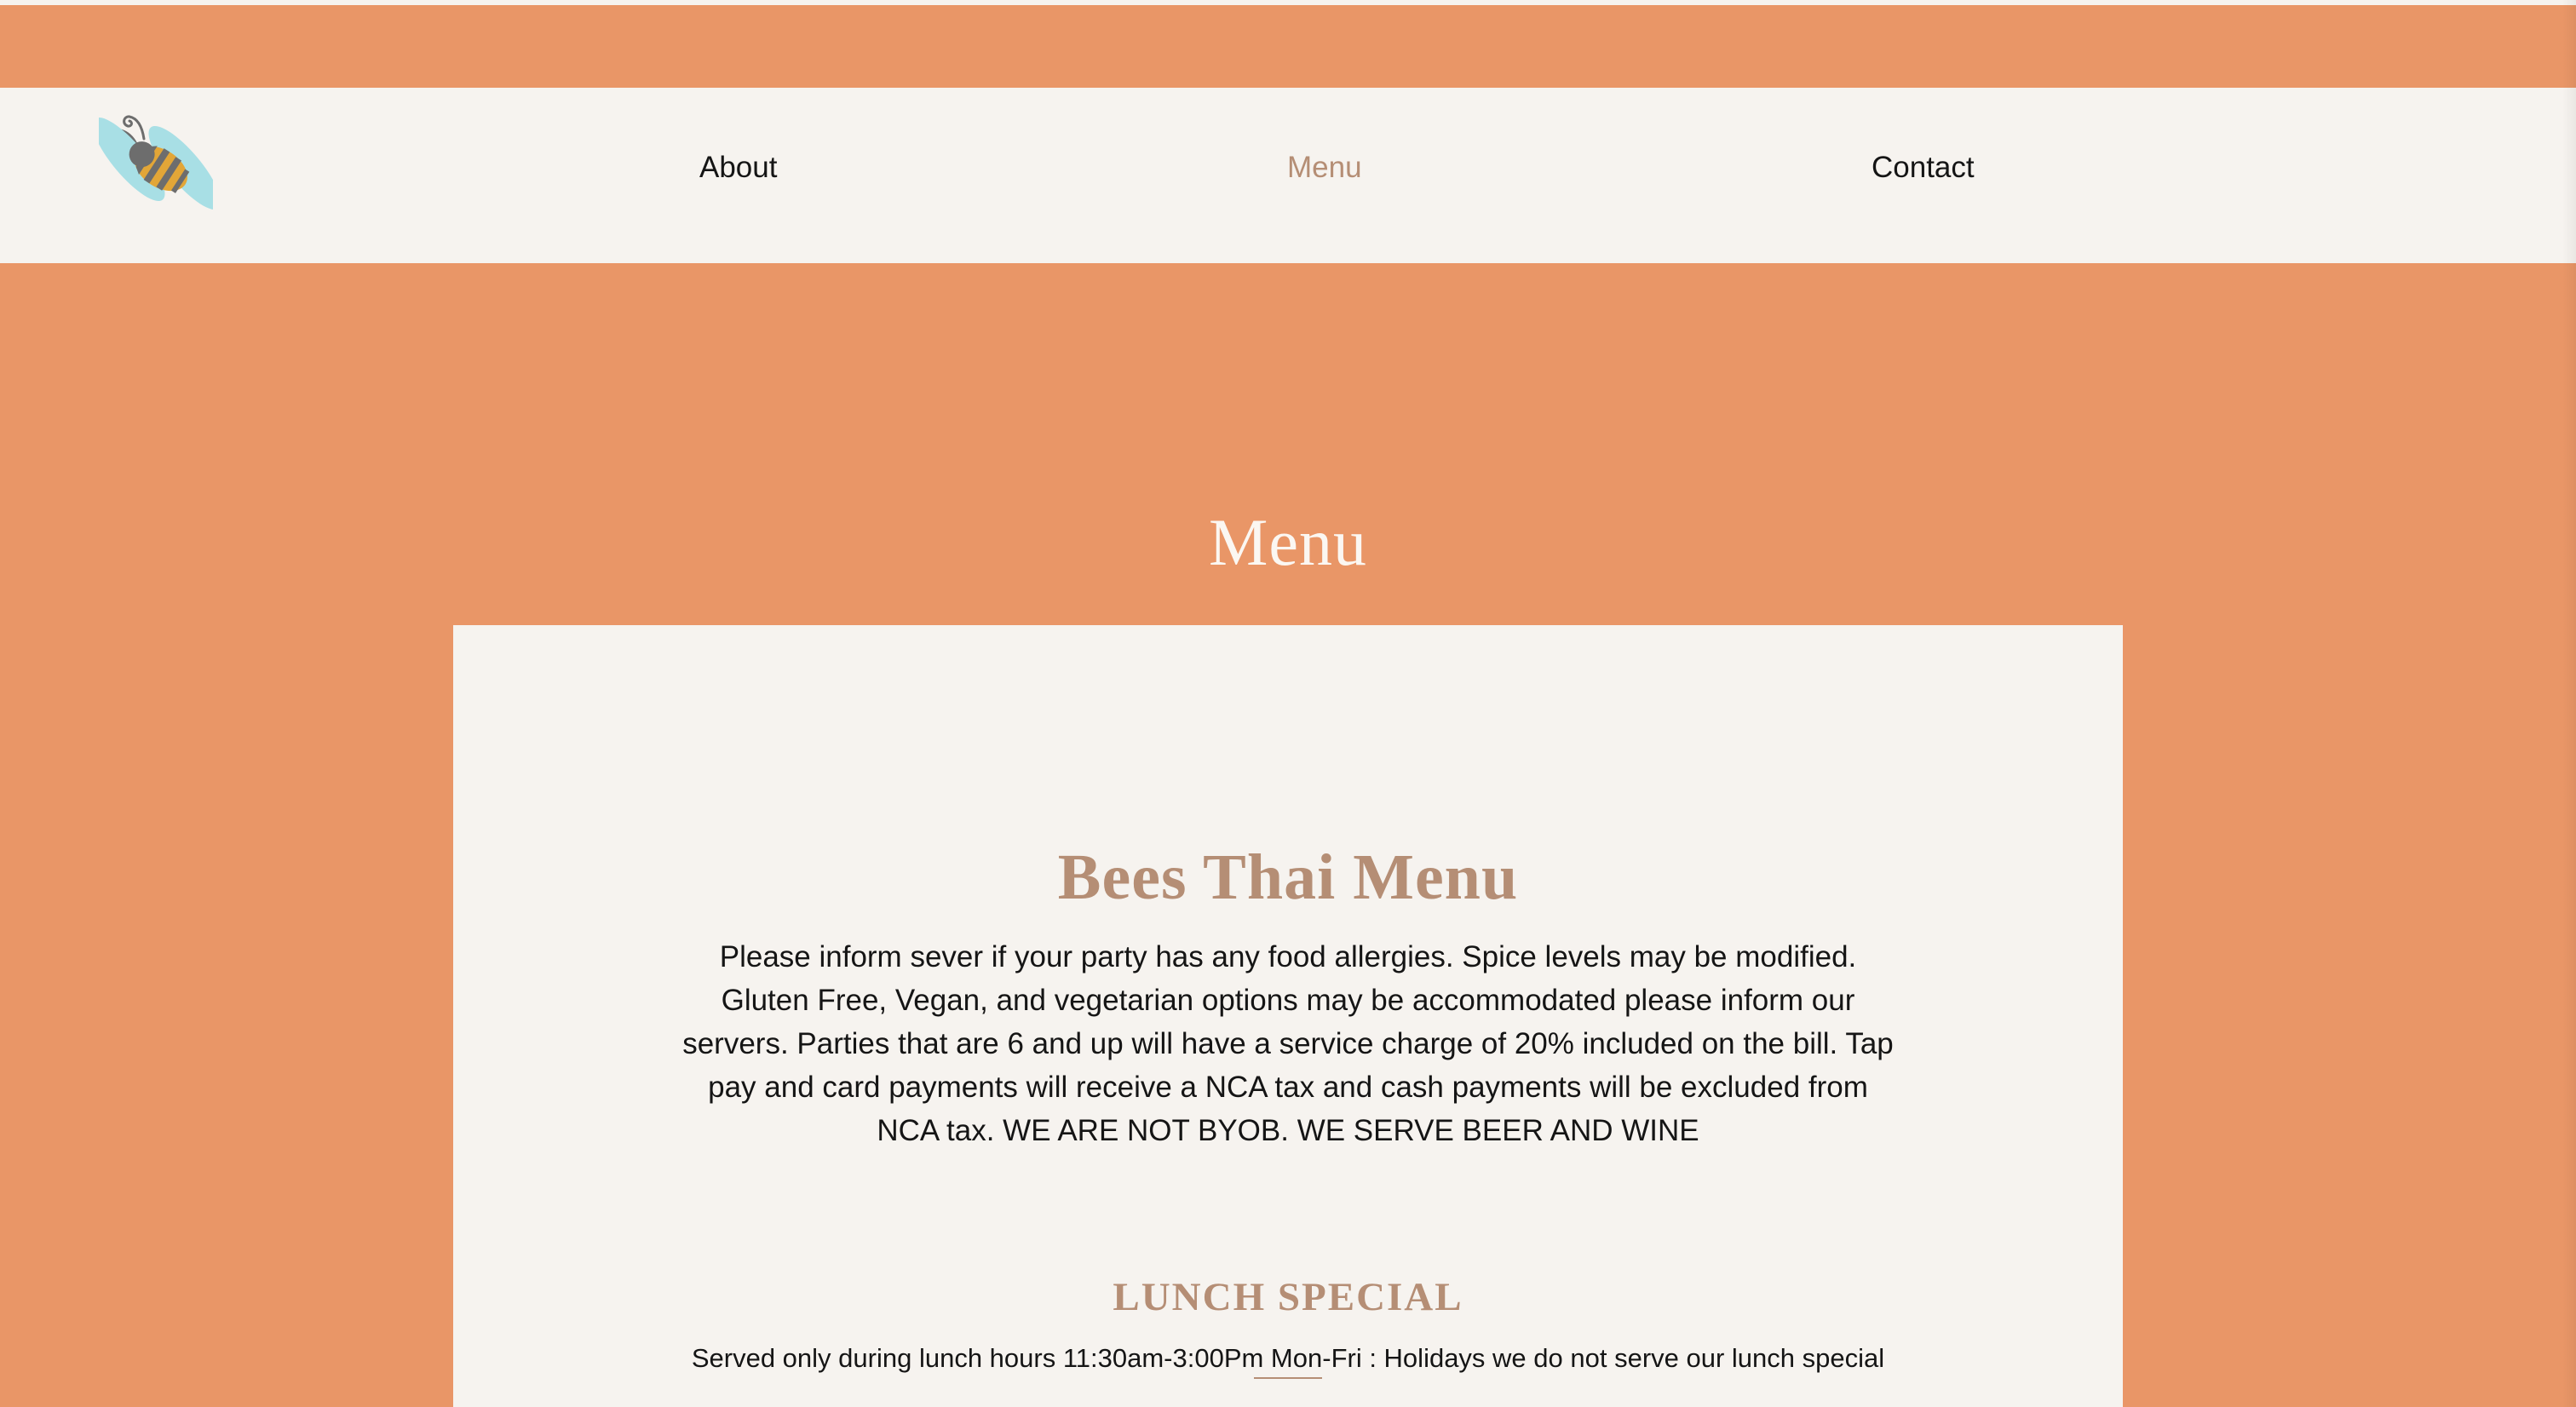 The width and height of the screenshot is (2576, 1407). Describe the element at coordinates (2569, 703) in the screenshot. I see `window-edge-shadow` at that location.